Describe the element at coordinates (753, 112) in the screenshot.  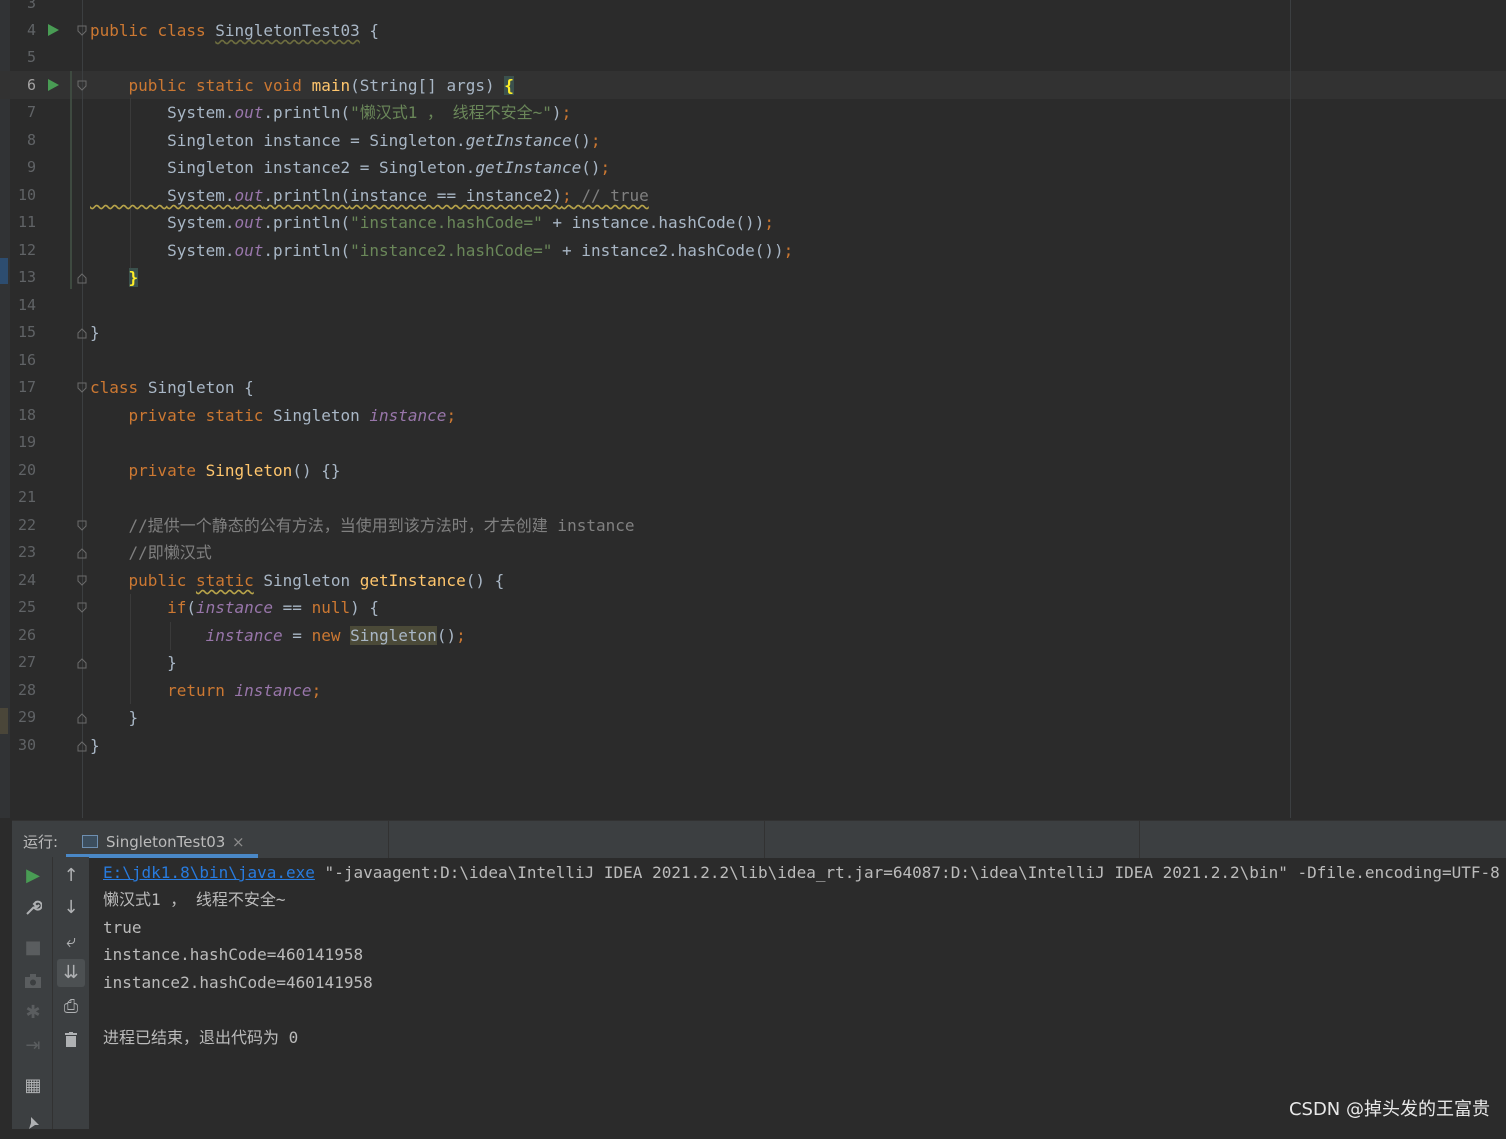
I see `code-line: 7 System.out.println("懒汉式1 ， 线程不安全~");` at that location.